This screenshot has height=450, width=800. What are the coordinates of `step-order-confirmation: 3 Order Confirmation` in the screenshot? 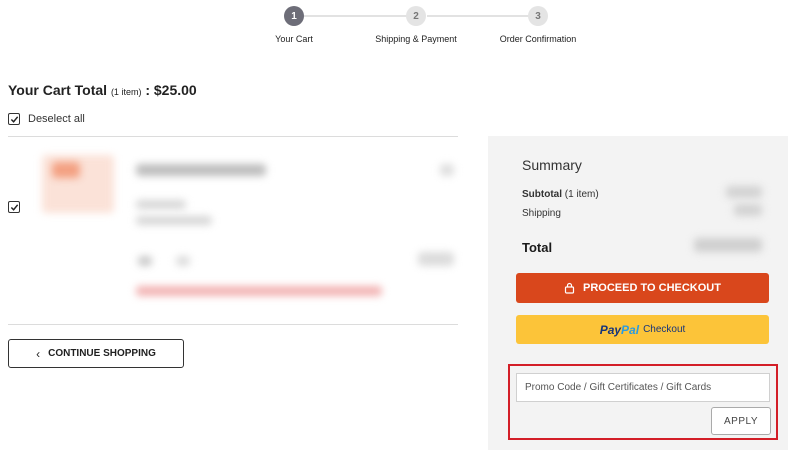 It's located at (538, 25).